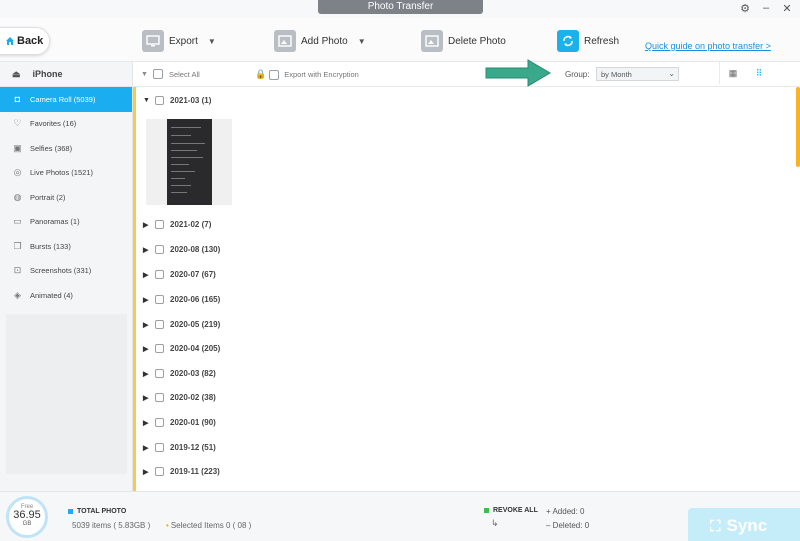 Image resolution: width=800 pixels, height=541 pixels. Describe the element at coordinates (66, 74) in the screenshot. I see `device-header: ⏏ iPhone` at that location.